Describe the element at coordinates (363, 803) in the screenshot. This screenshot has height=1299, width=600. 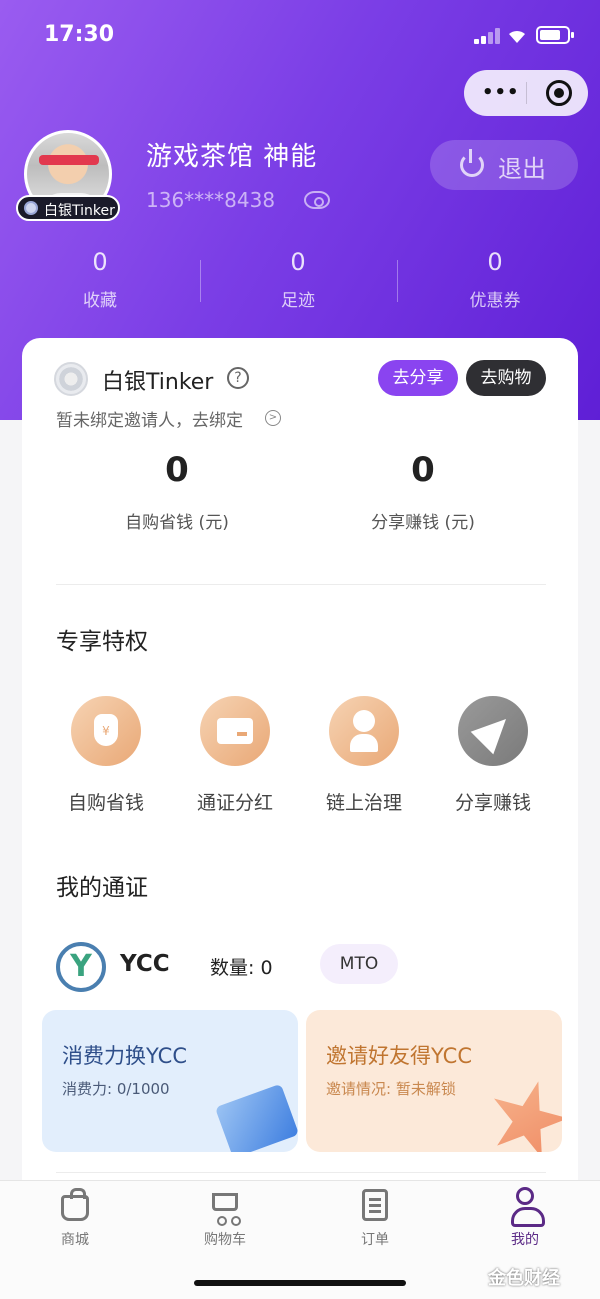
I see `perk-label: 链上治理` at that location.